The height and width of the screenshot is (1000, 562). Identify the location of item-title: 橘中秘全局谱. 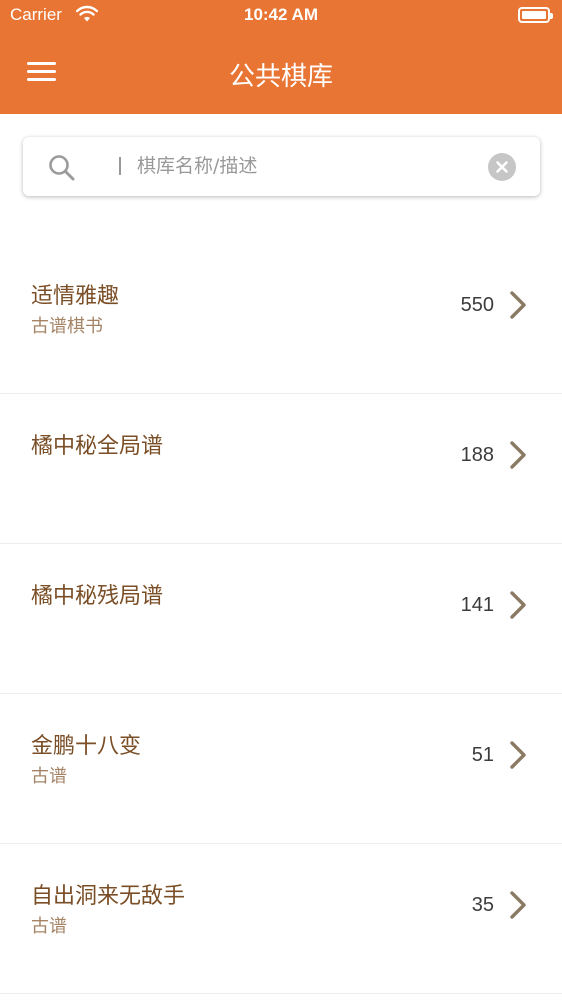
(97, 446).